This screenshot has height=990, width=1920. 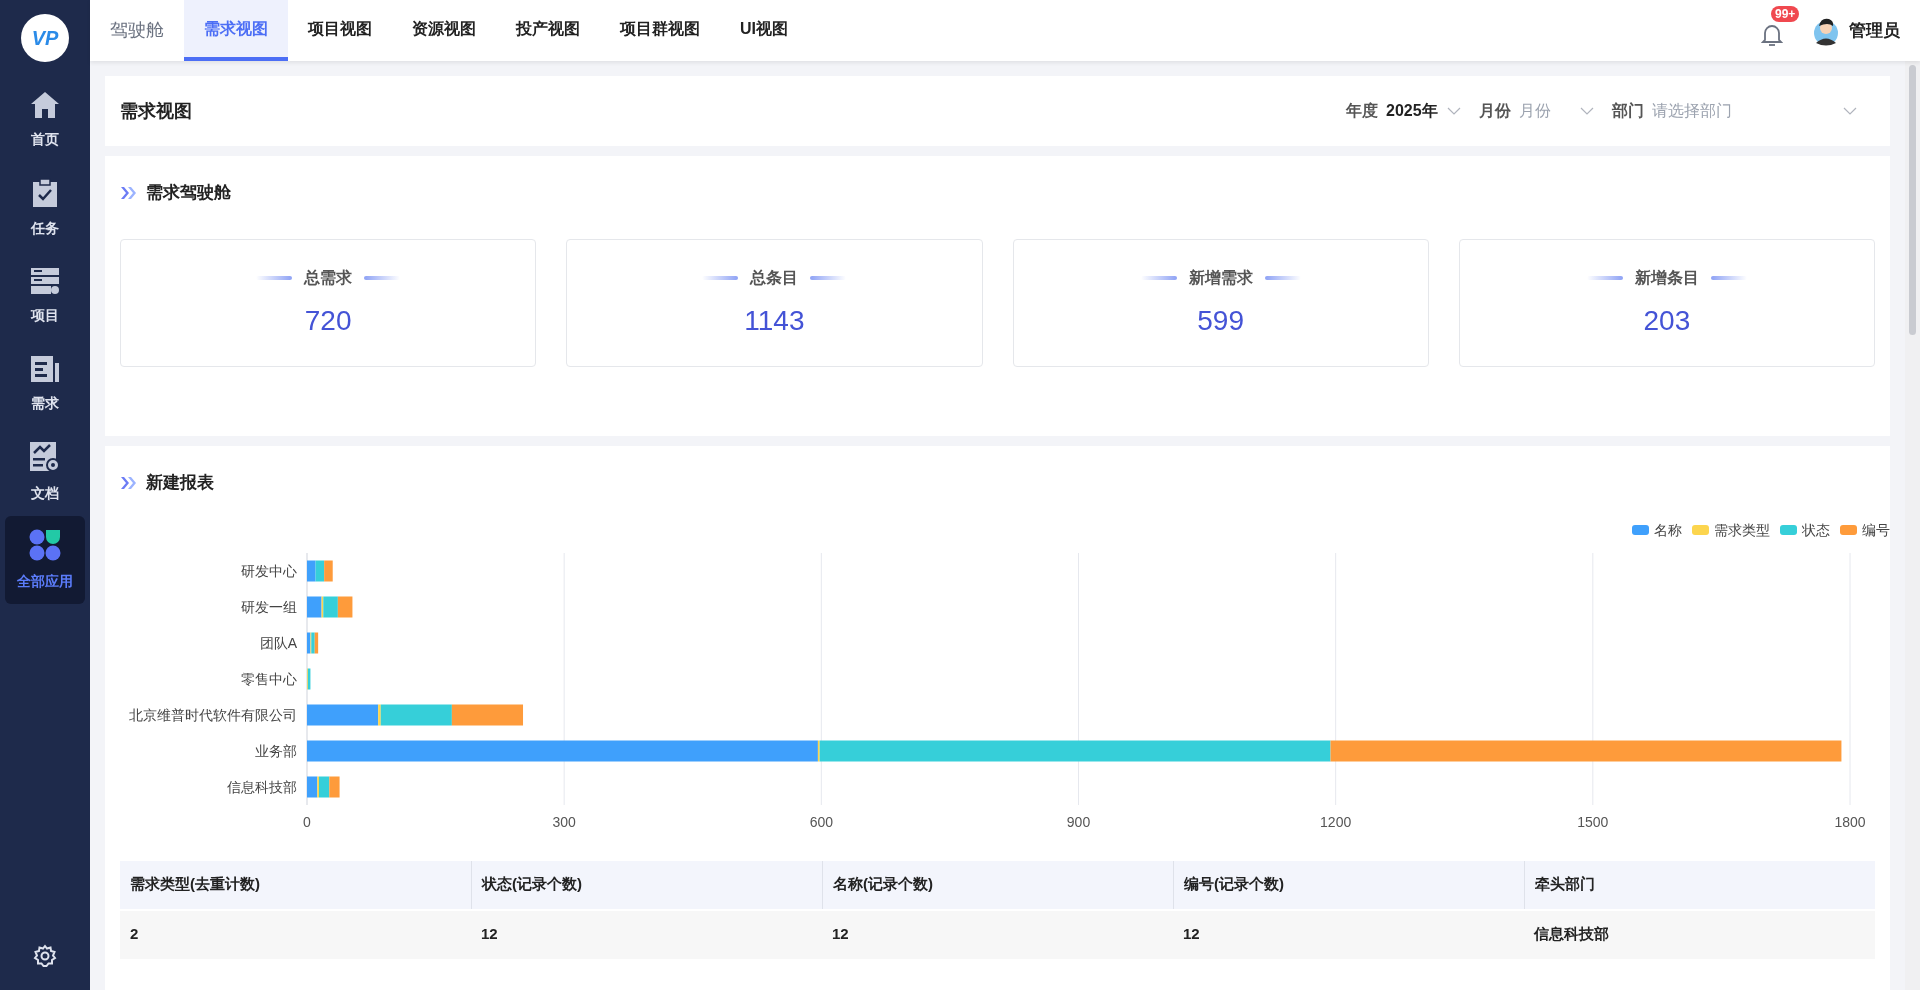 What do you see at coordinates (45, 296) in the screenshot?
I see `sidebar-item: 项目` at bounding box center [45, 296].